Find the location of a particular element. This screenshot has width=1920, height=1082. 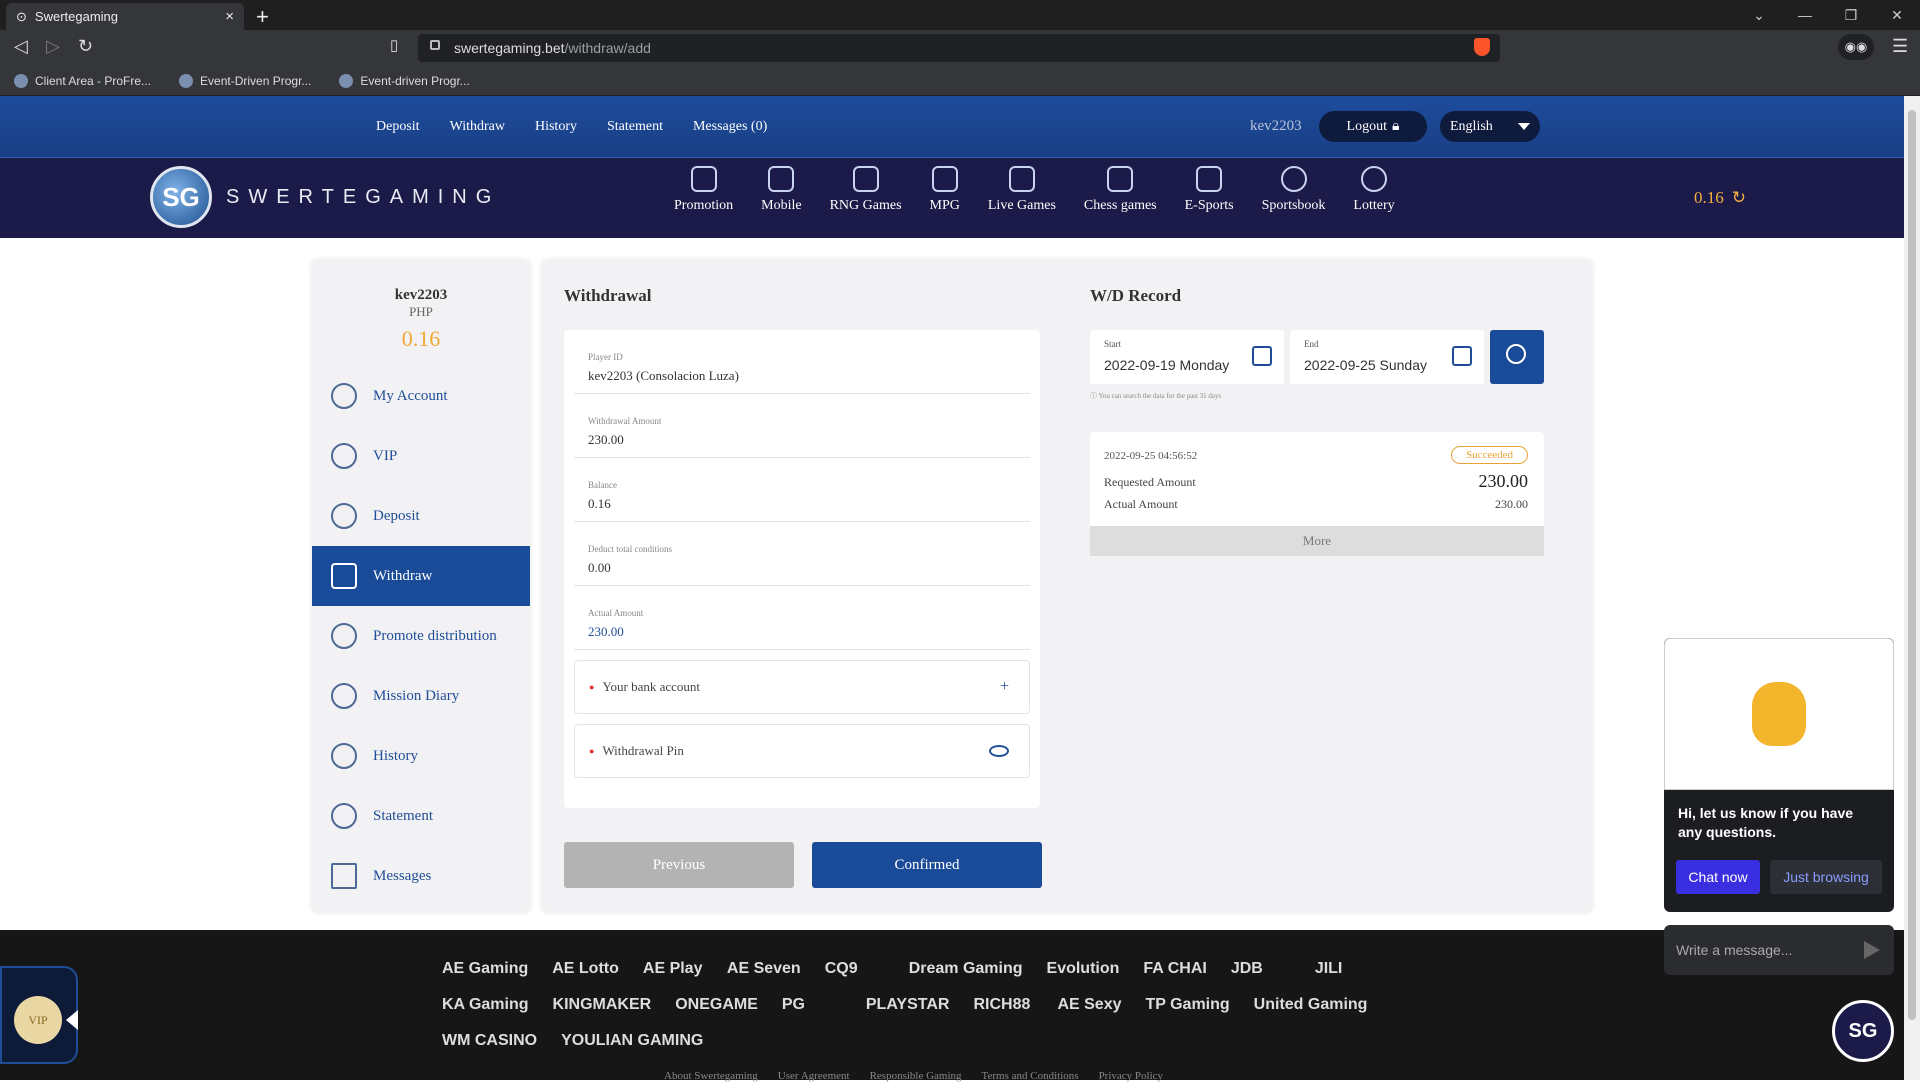

provider-logo: AE Seven is located at coordinates (764, 969).